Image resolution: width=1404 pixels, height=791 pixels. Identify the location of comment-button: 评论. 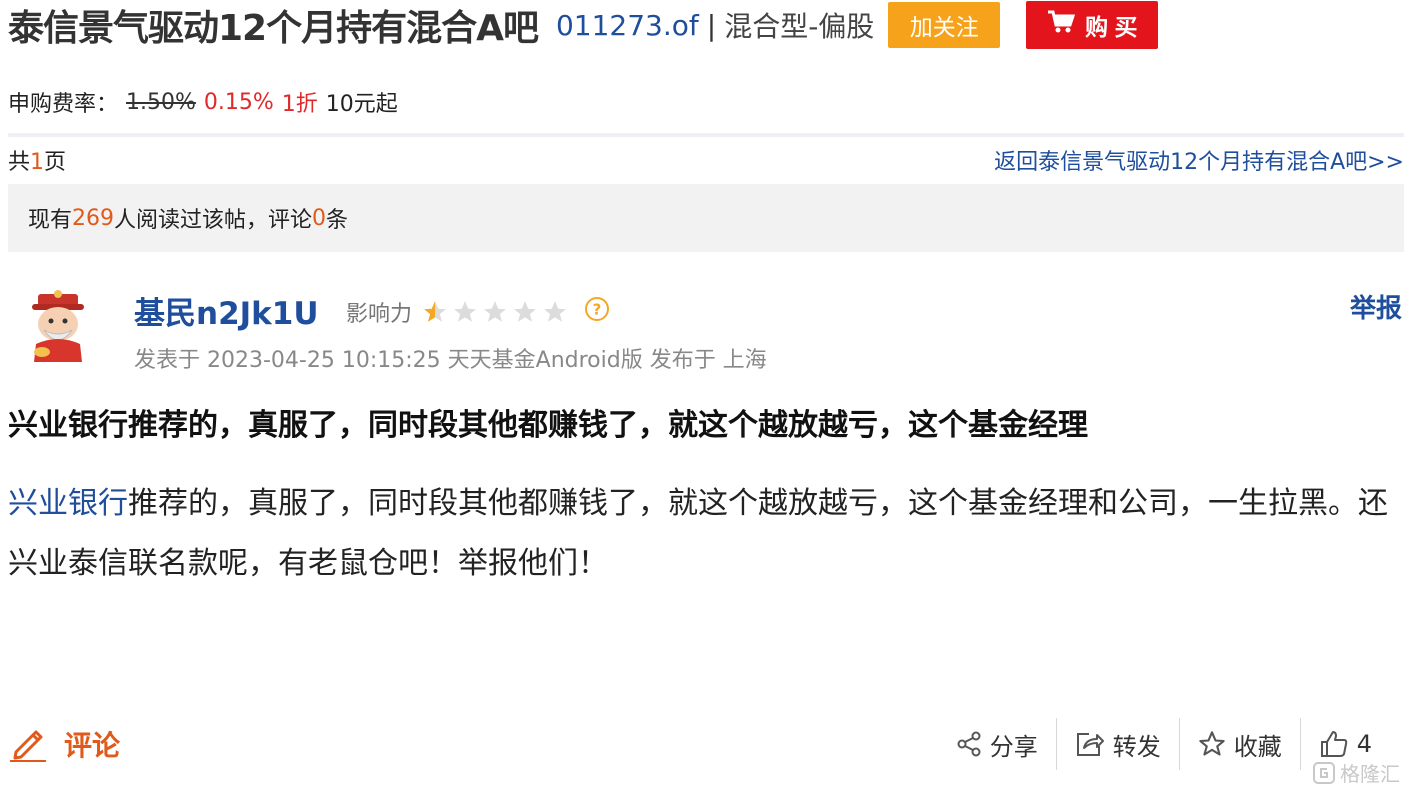
(64, 744).